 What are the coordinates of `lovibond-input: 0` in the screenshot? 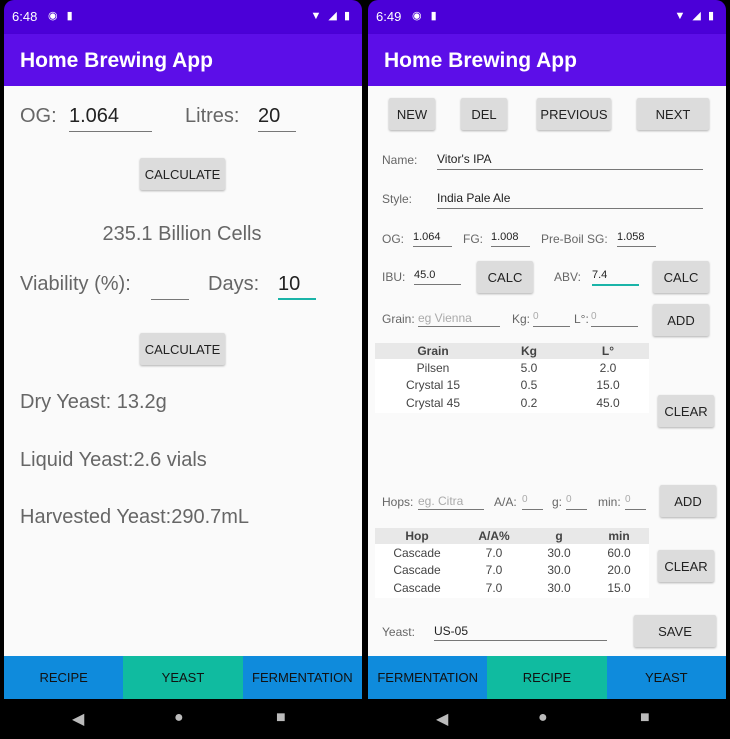 It's located at (614, 319).